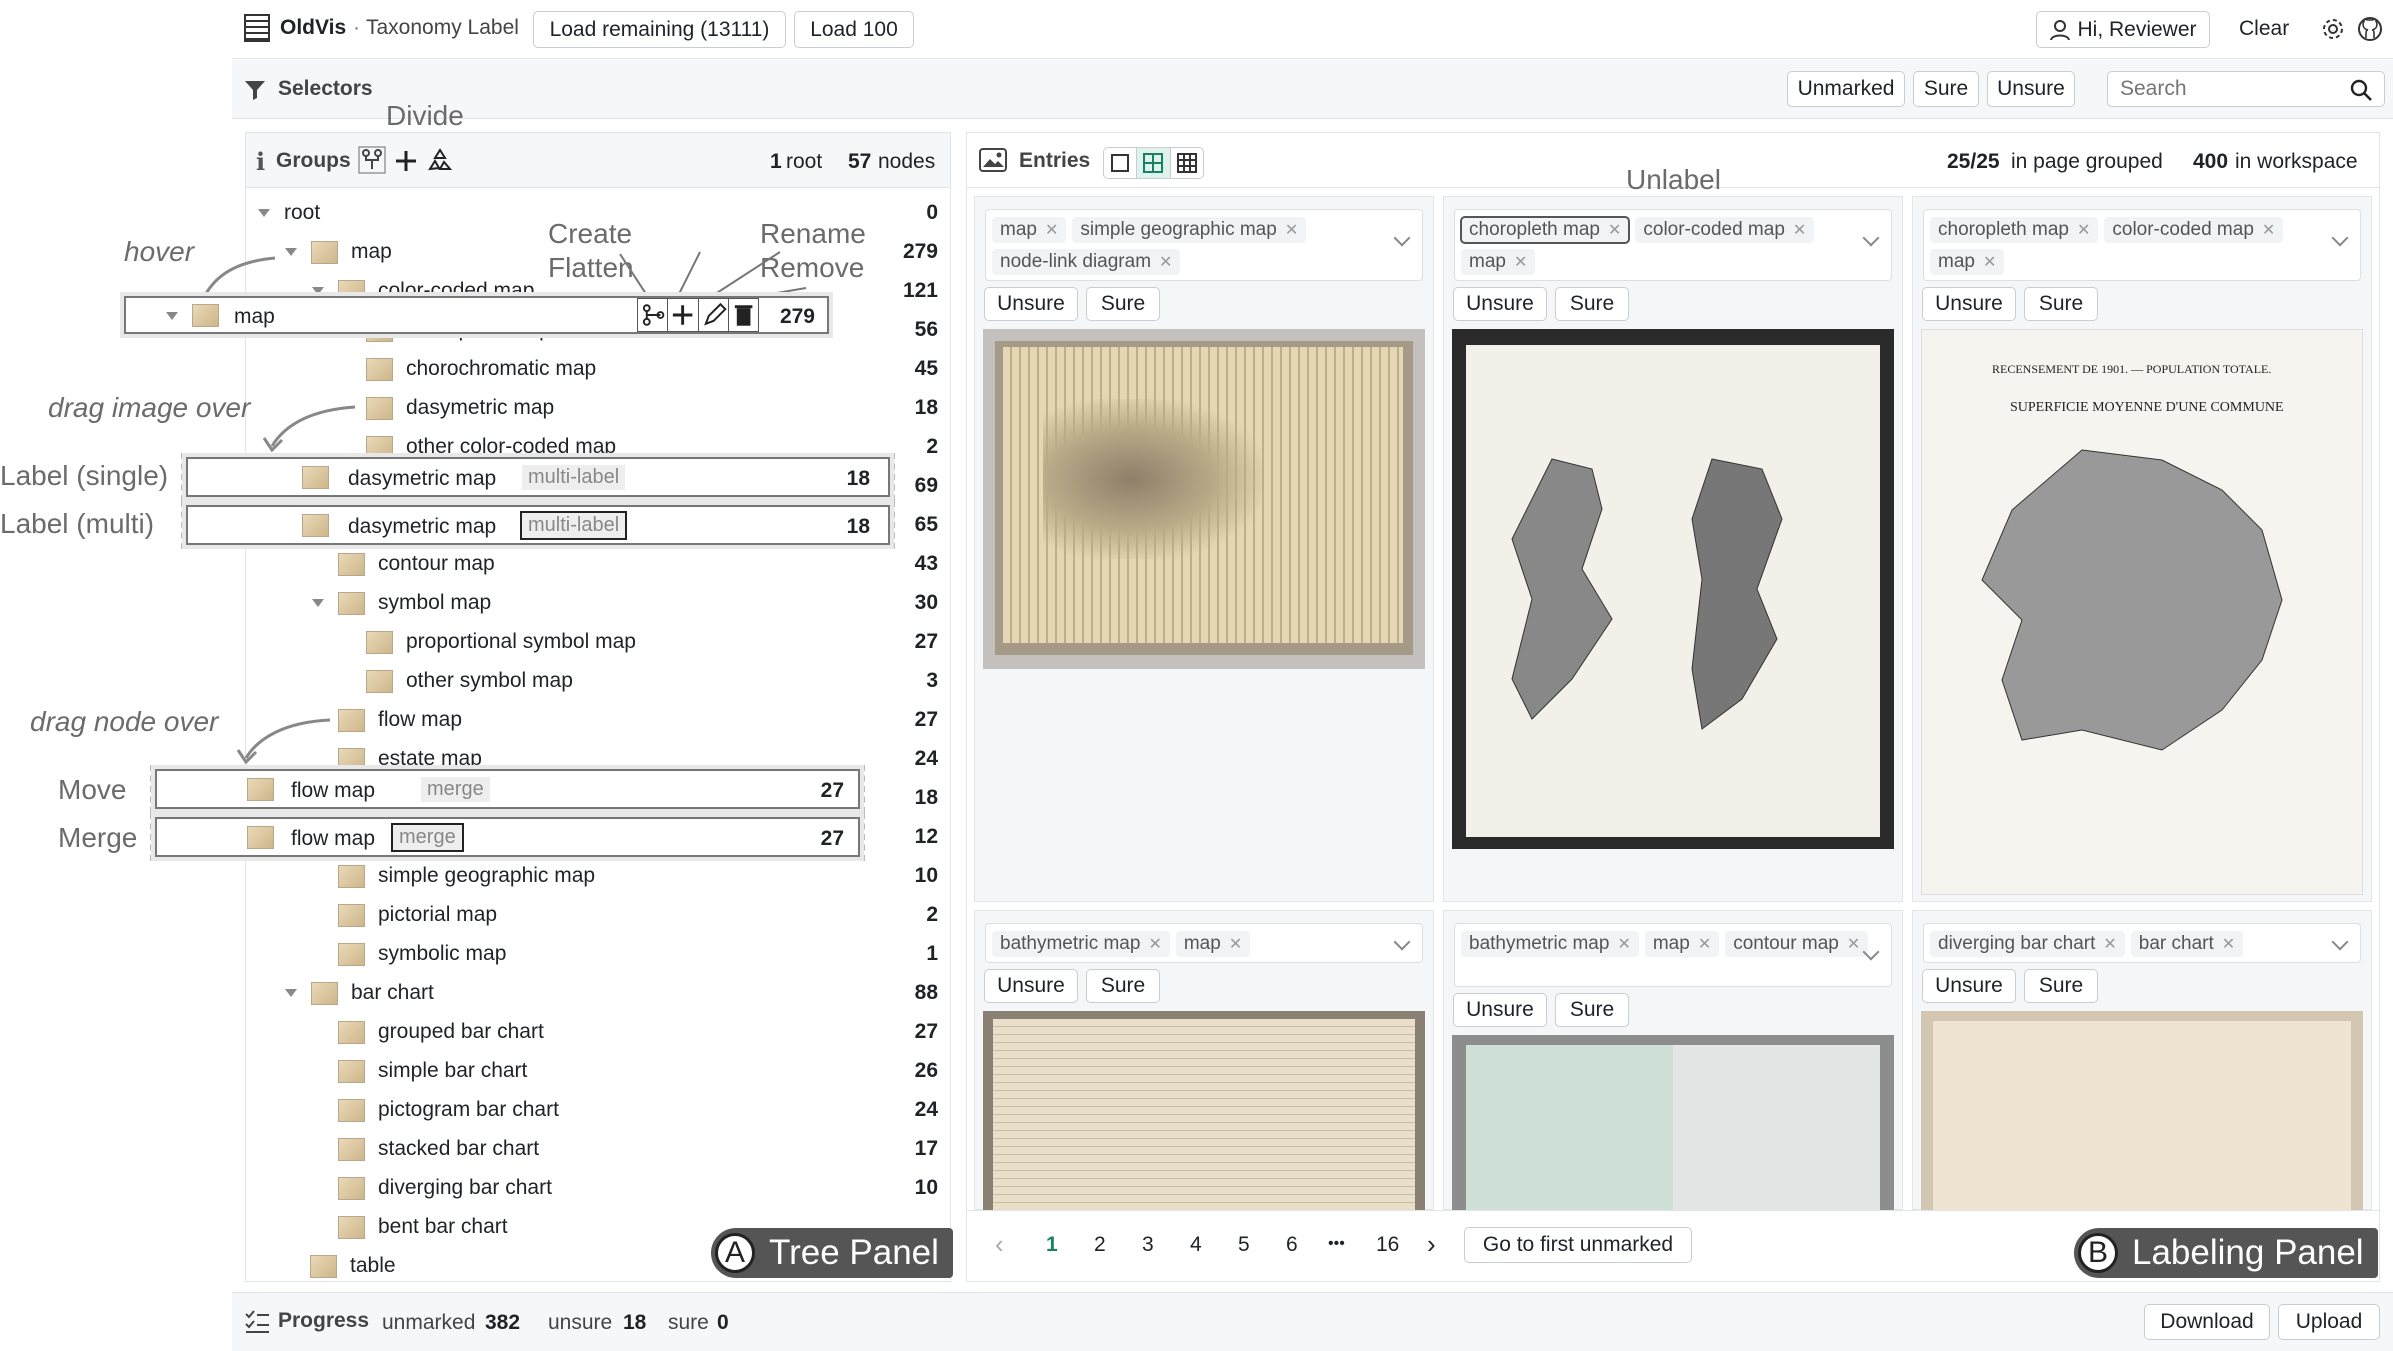  Describe the element at coordinates (638, 1149) in the screenshot. I see `tree-node: stacked bar chart 17` at that location.